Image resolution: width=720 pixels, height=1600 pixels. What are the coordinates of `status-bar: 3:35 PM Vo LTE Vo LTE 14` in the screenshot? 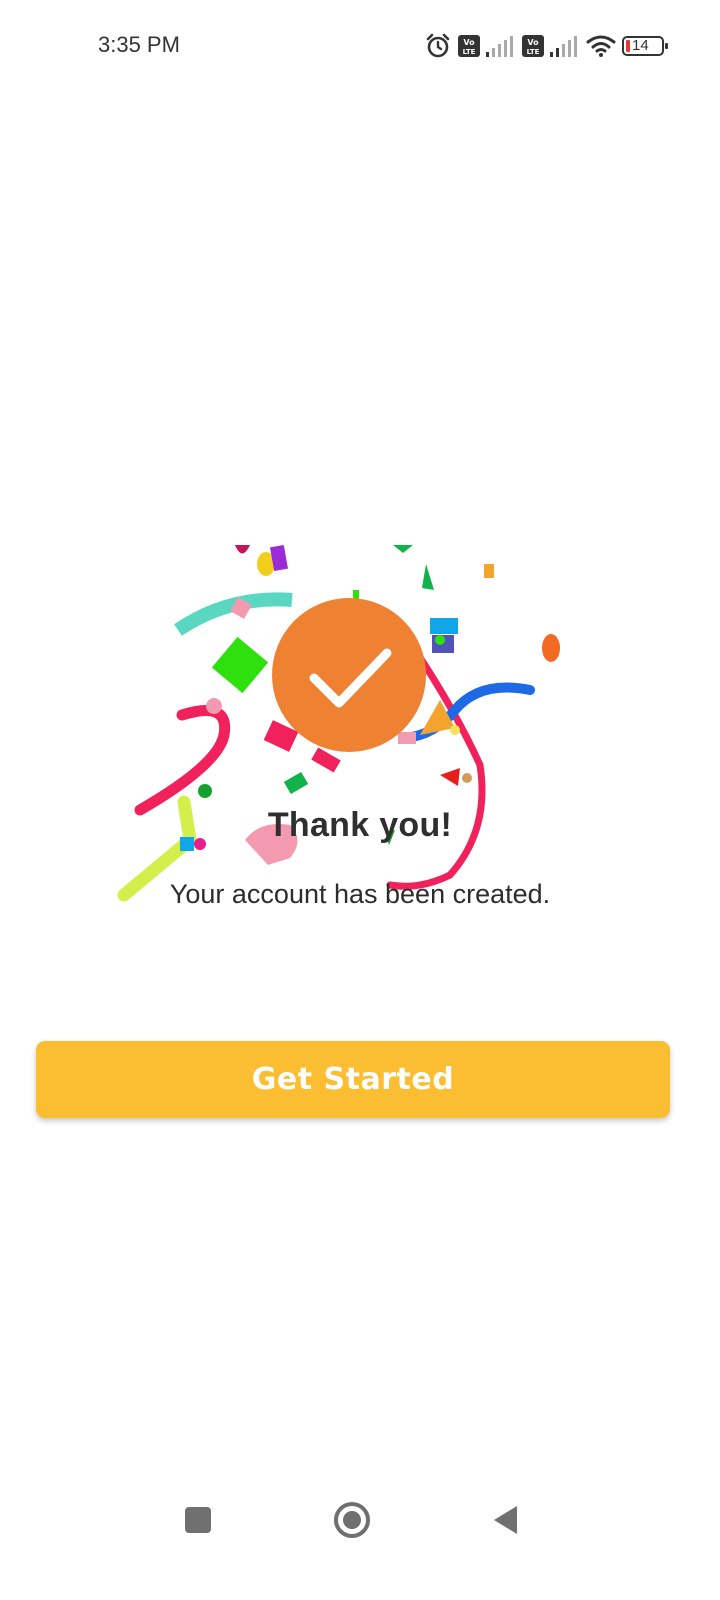 It's located at (360, 46).